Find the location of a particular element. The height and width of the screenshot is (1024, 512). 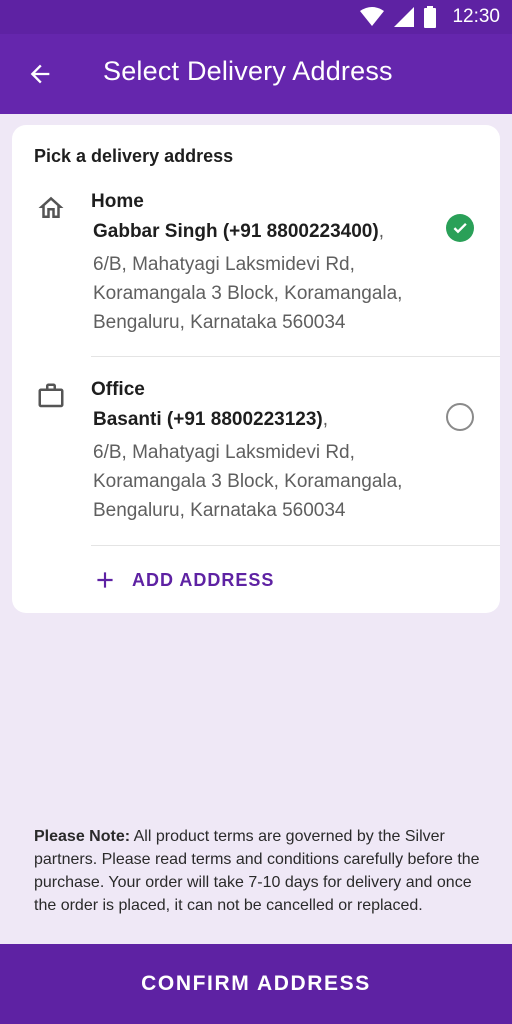

status-icons: 12:30 is located at coordinates (430, 17).